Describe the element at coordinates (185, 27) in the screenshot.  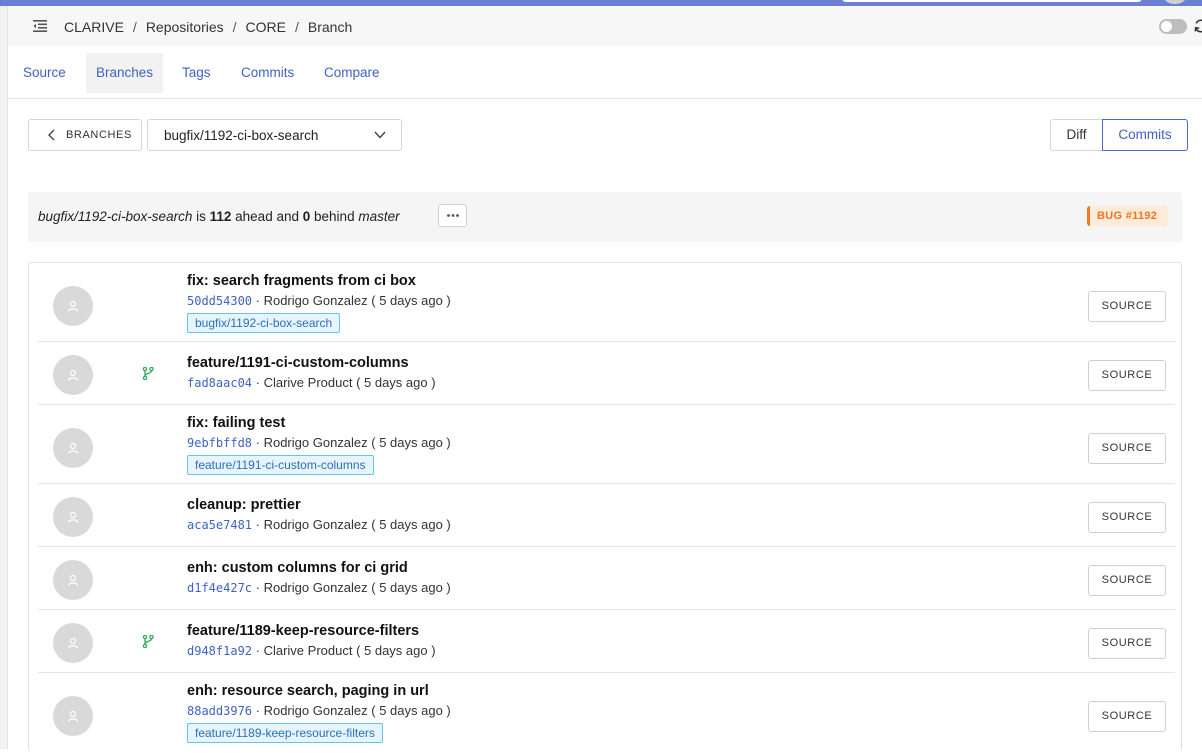
I see `breadcrumb-repositories: Repositories` at that location.